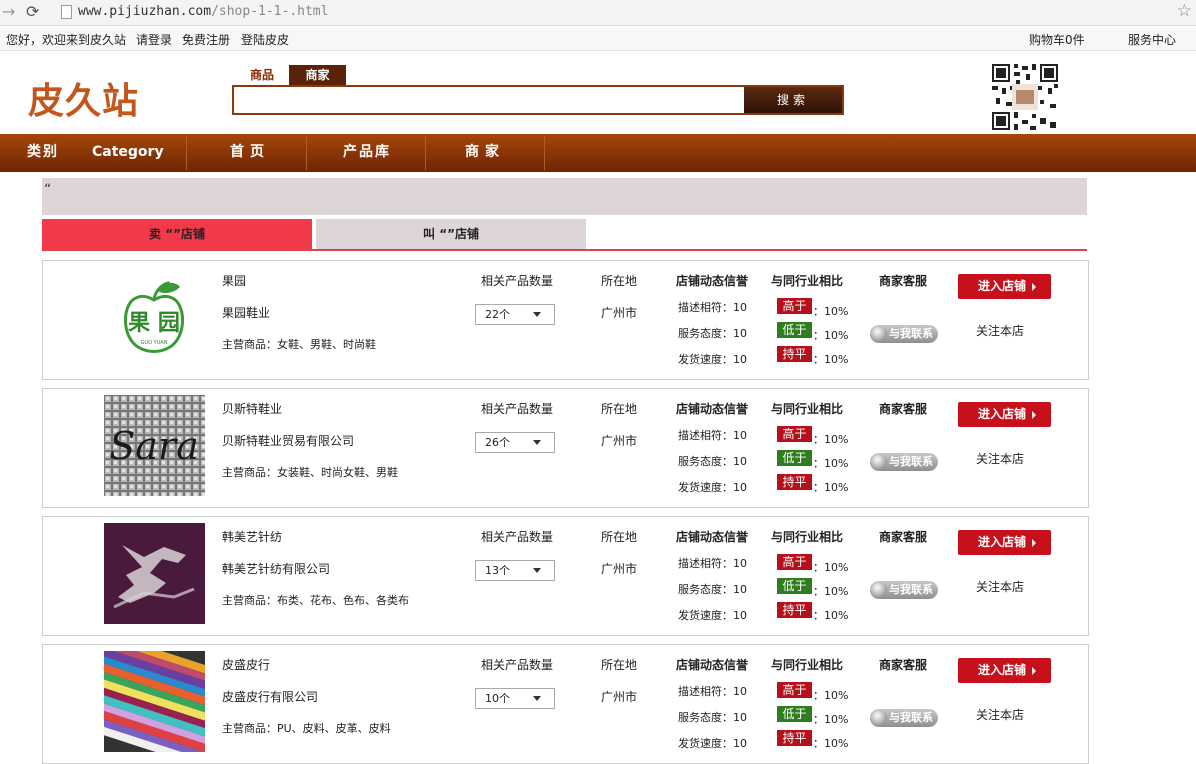 This screenshot has width=1196, height=764. I want to click on shop-name: 果园, so click(234, 280).